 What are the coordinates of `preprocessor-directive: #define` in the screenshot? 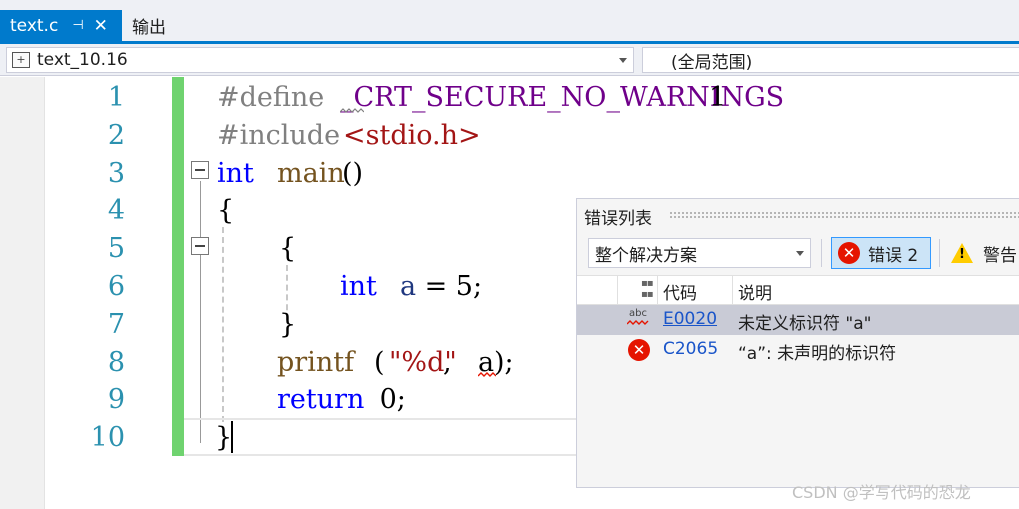 It's located at (271, 97).